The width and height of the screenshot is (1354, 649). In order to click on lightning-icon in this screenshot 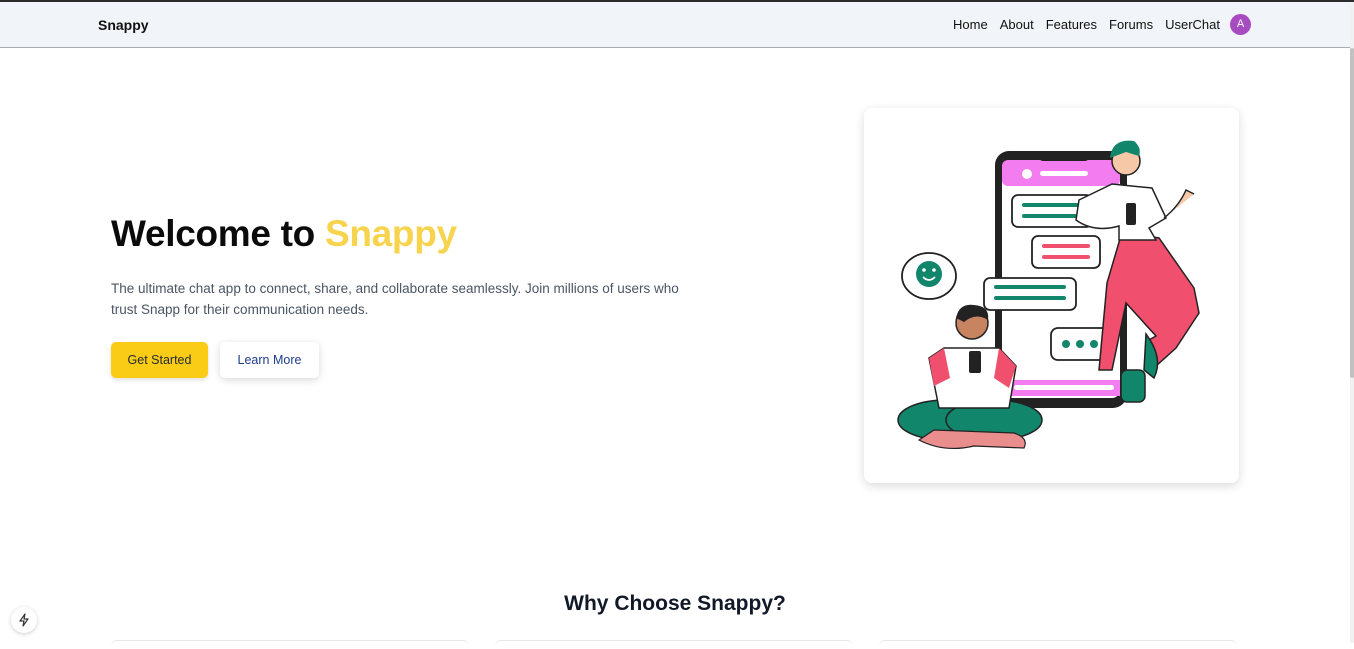, I will do `click(24, 620)`.